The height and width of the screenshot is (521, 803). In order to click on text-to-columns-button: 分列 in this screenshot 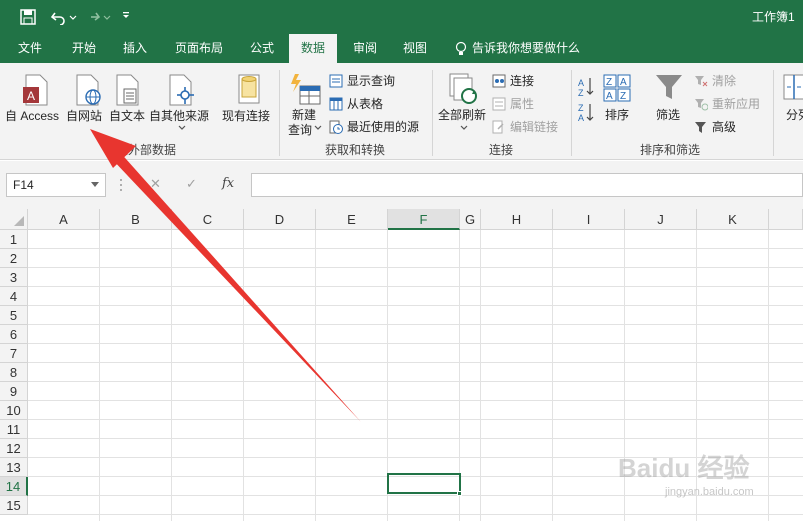, I will do `click(794, 114)`.